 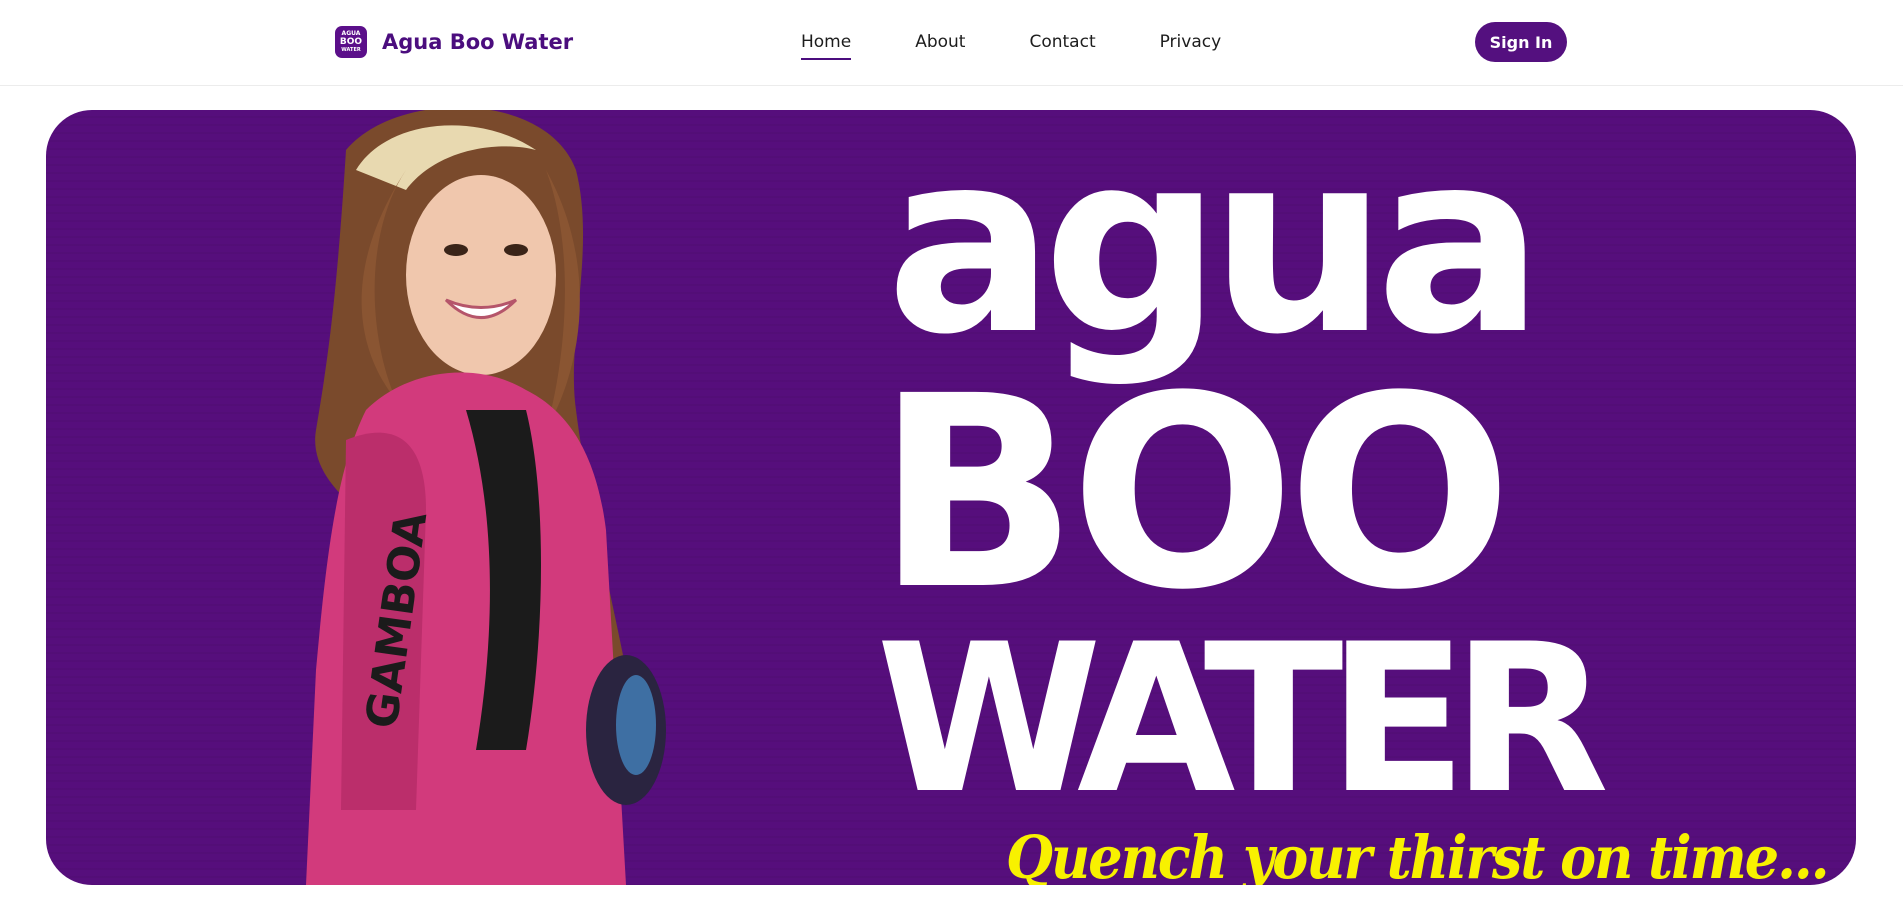 I want to click on brand-logo-icon: AGUA BOO WATER, so click(x=351, y=42).